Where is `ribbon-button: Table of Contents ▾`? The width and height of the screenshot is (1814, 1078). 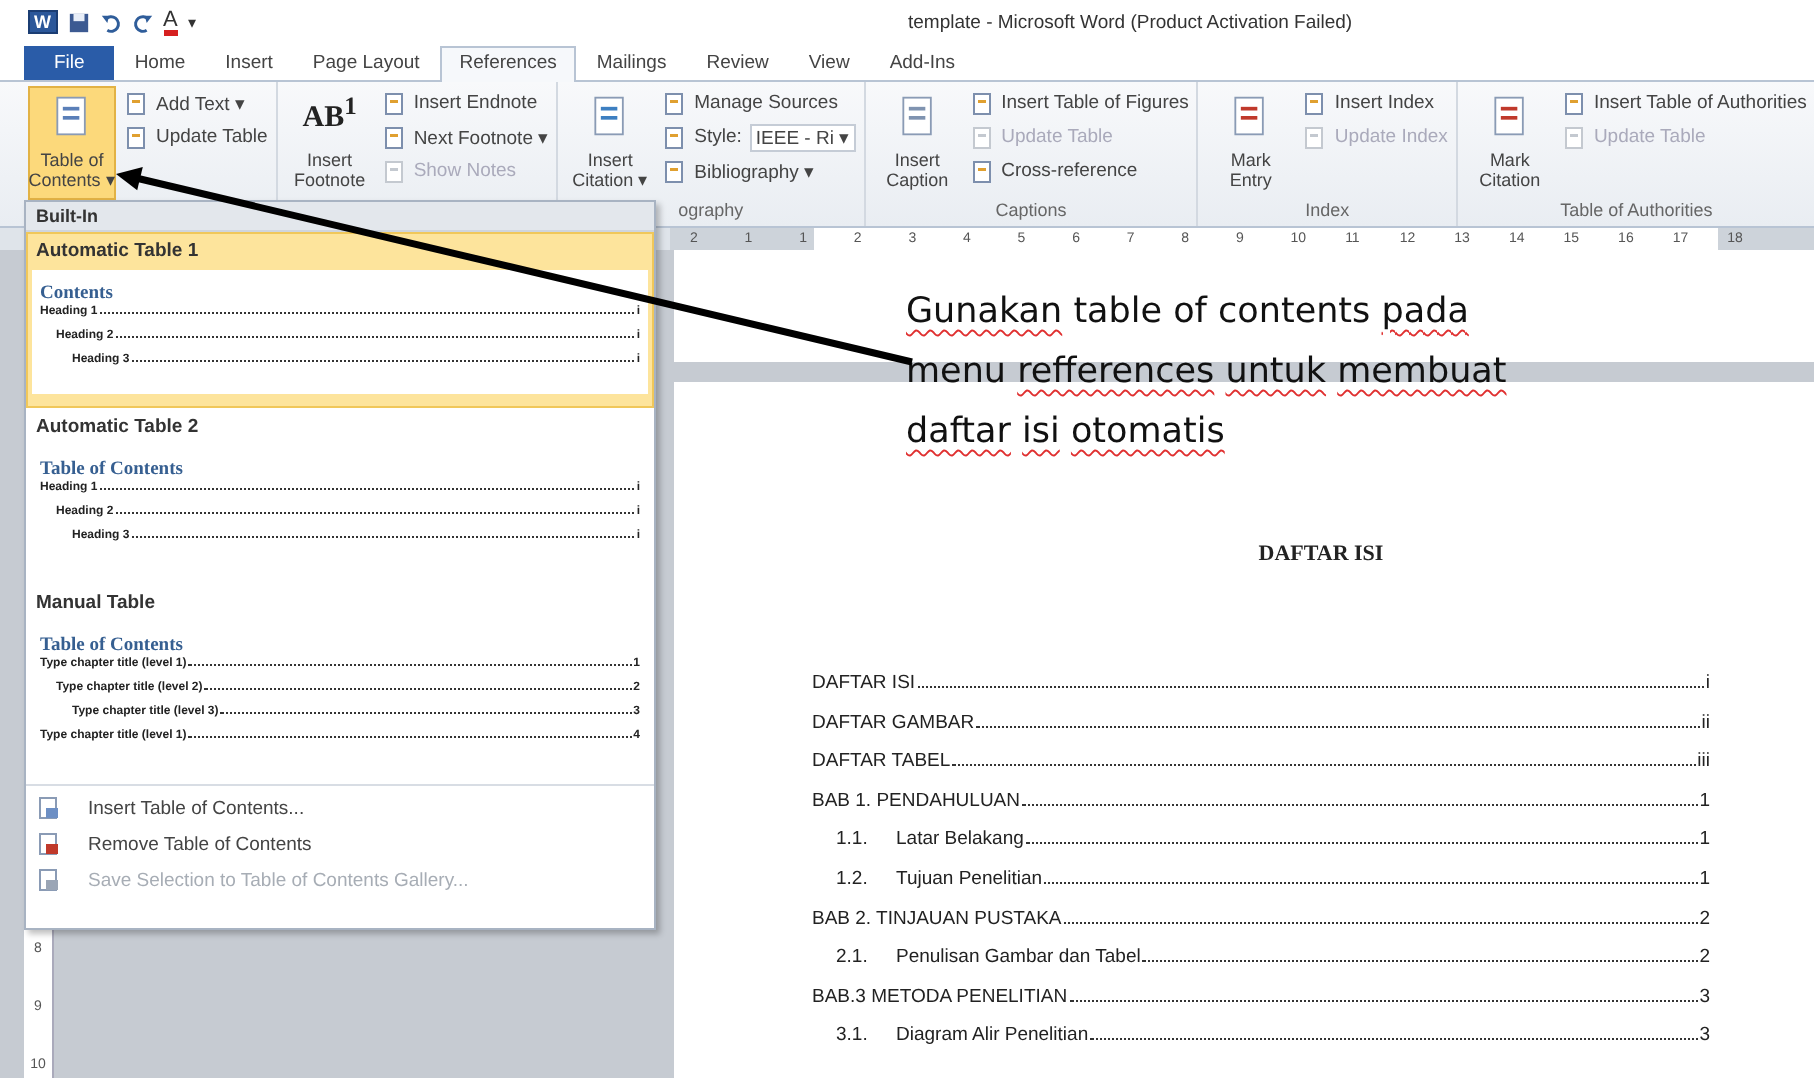 ribbon-button: Table of Contents ▾ is located at coordinates (72, 143).